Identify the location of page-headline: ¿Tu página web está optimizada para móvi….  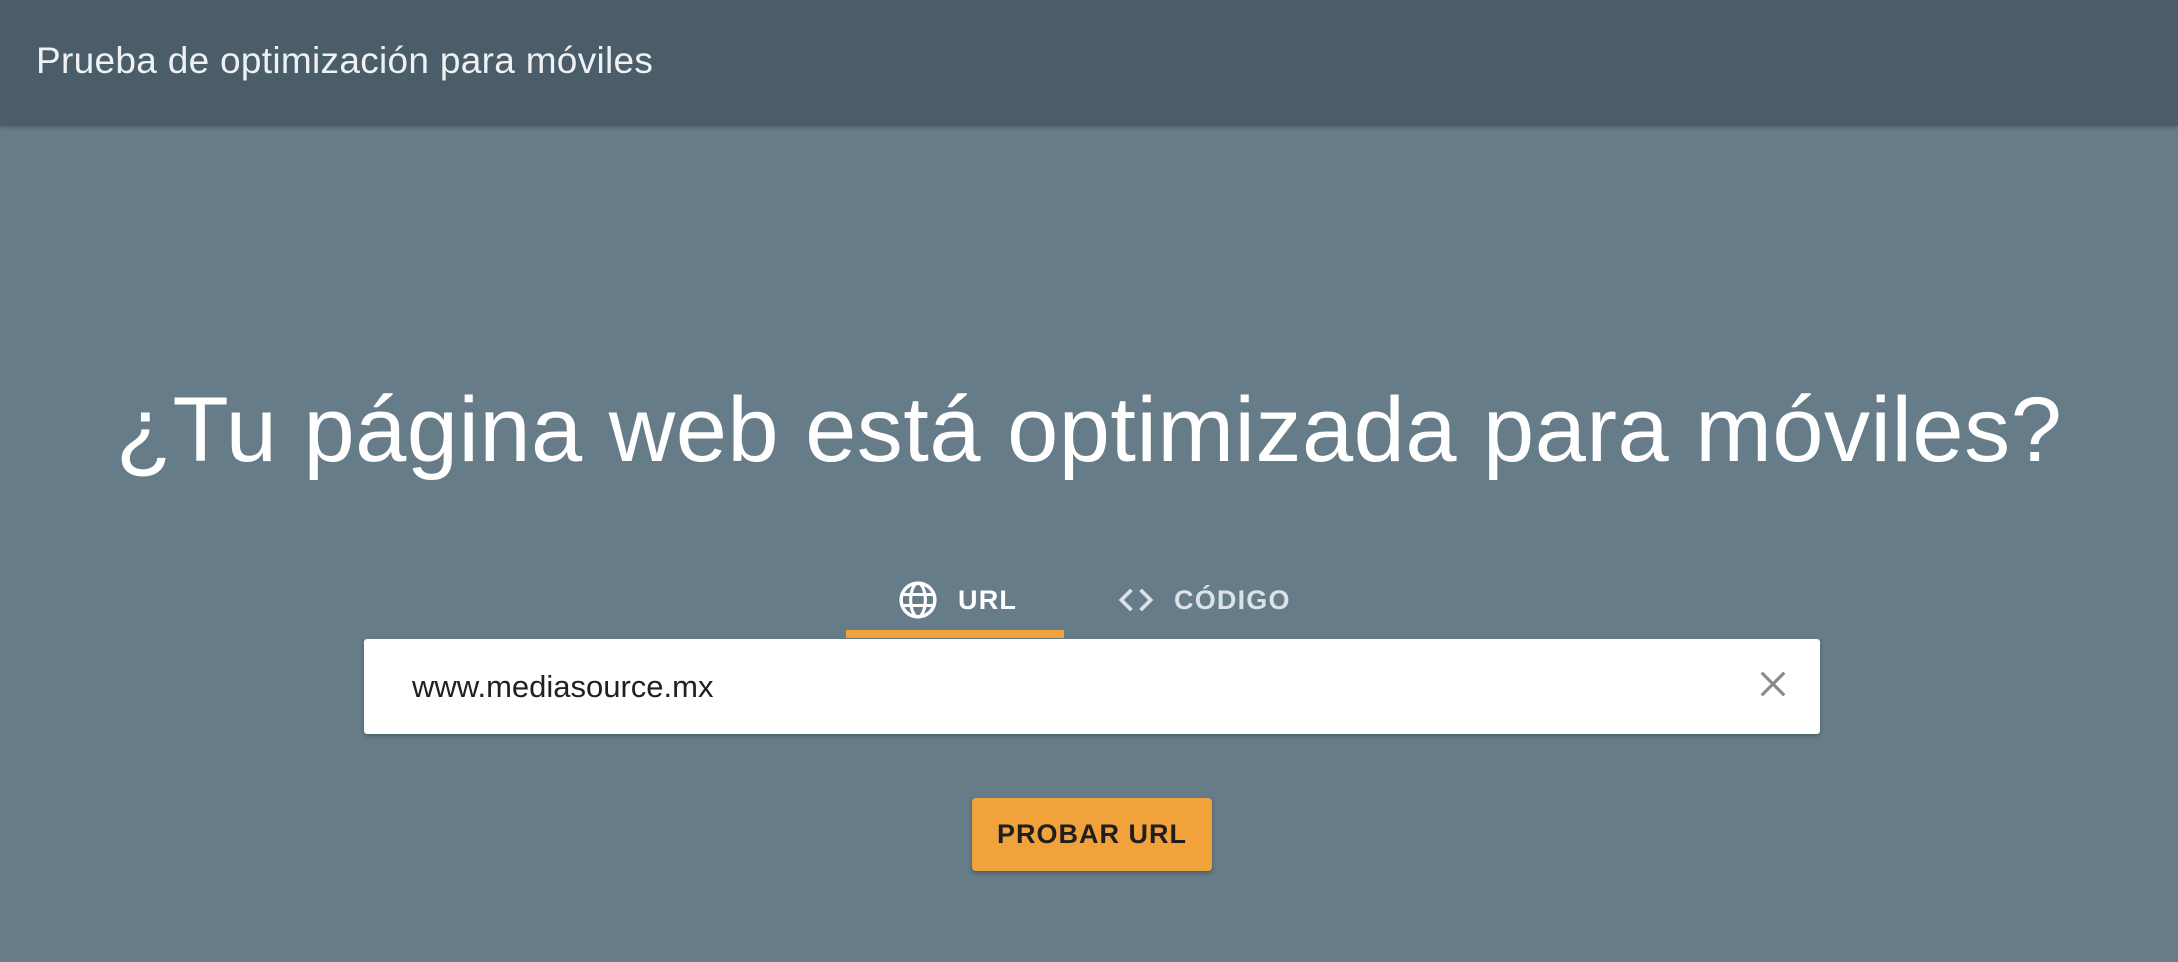
(1089, 430).